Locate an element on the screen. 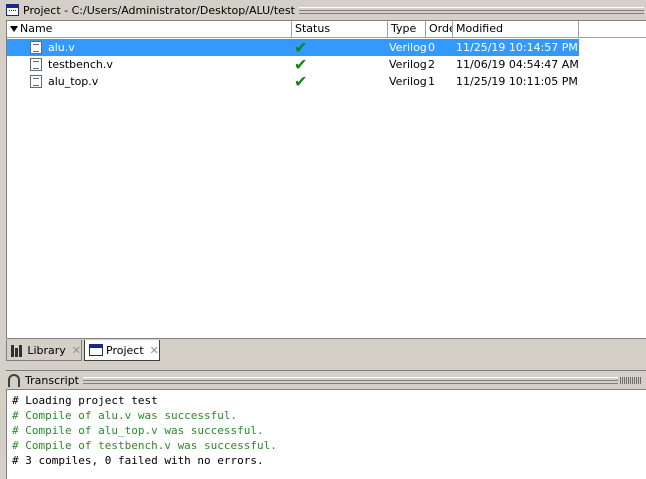  tab-library-label: Library is located at coordinates (46, 350).